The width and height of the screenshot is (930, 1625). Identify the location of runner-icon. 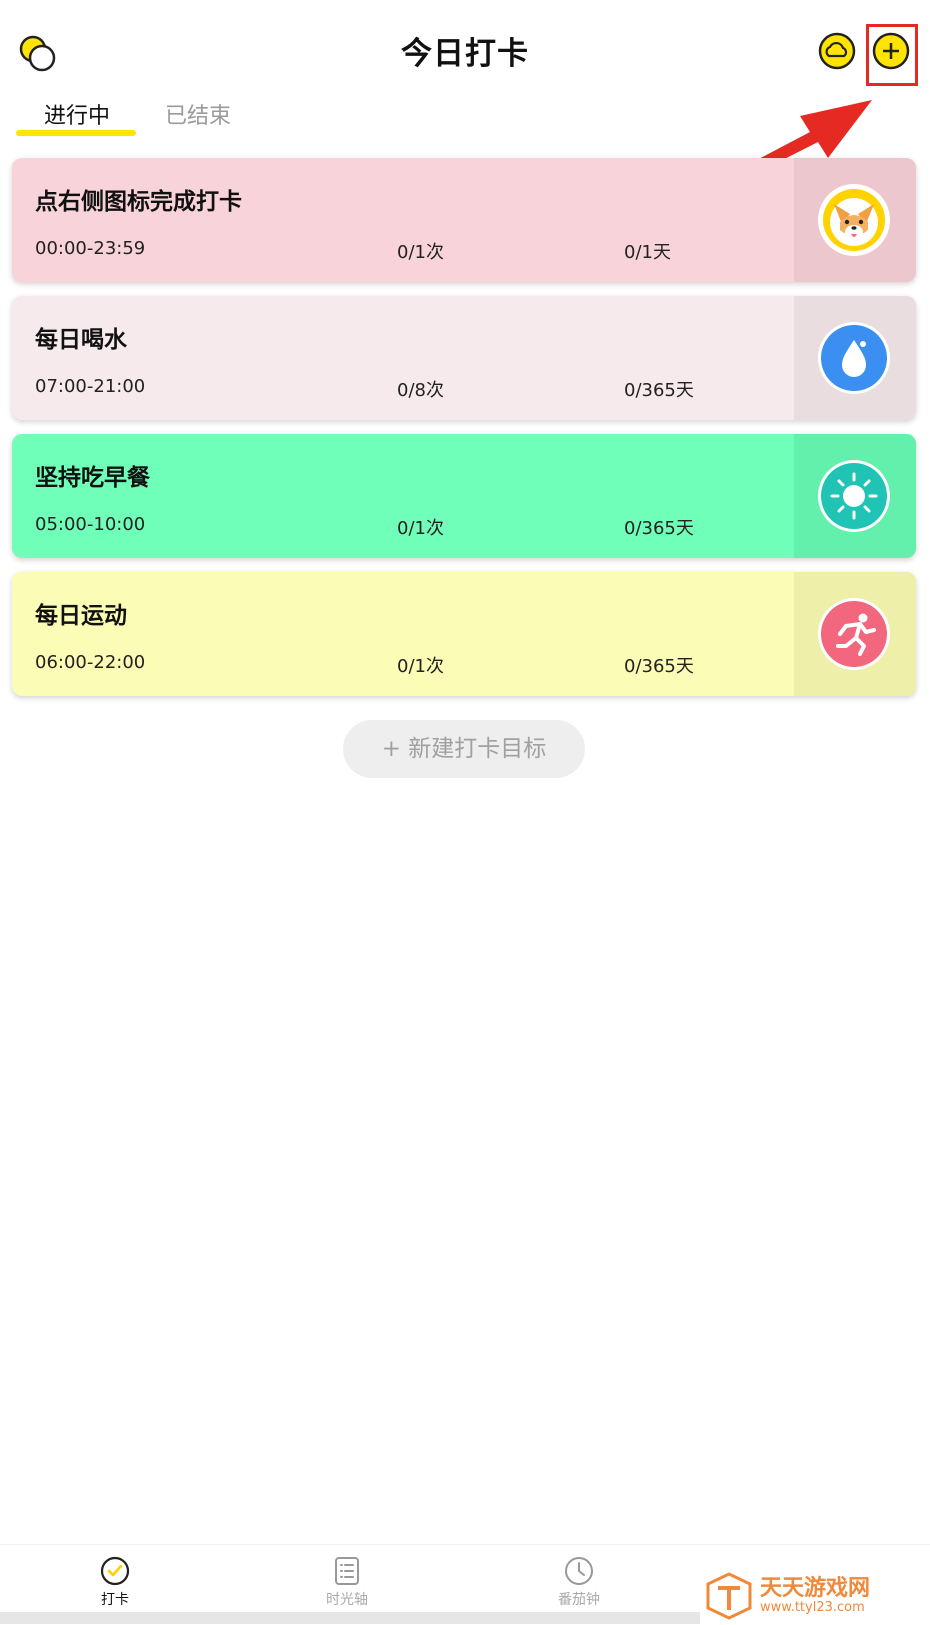
(854, 634).